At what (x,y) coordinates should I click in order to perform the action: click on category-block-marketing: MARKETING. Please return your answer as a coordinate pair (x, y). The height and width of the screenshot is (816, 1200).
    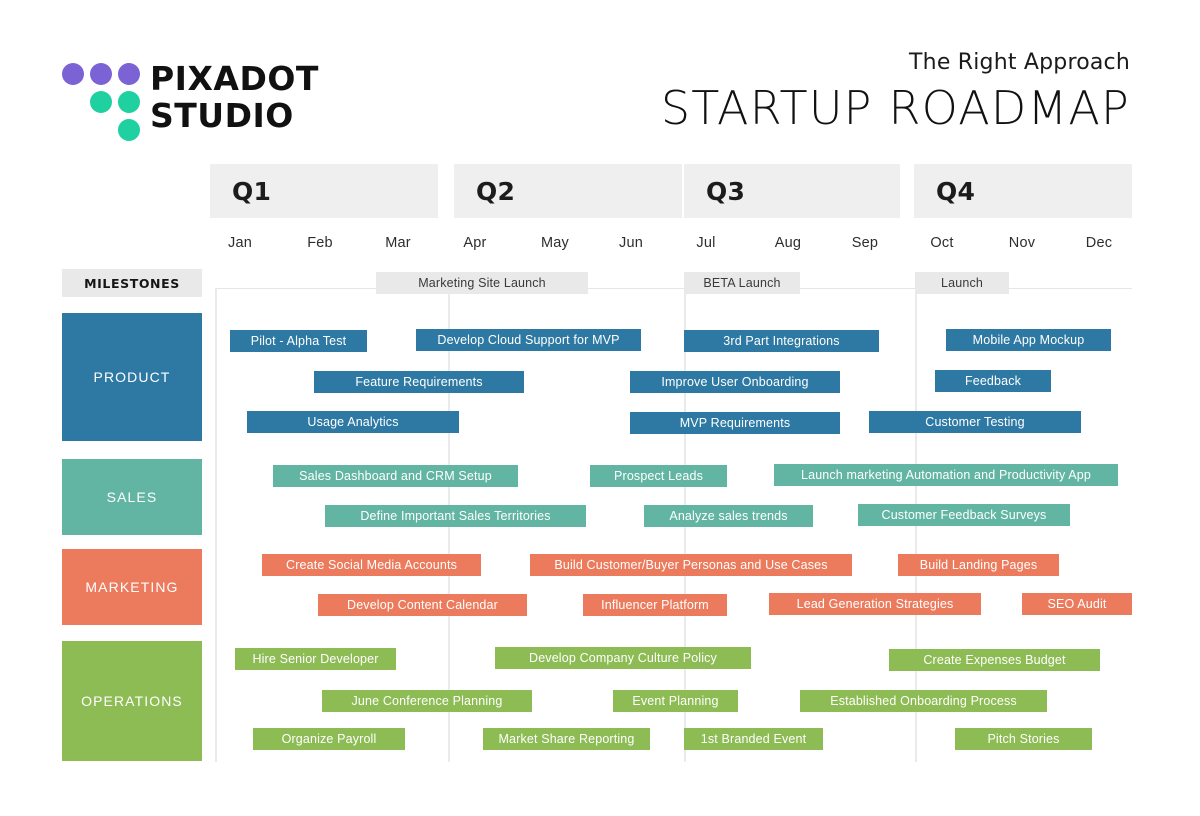
    Looking at the image, I should click on (132, 587).